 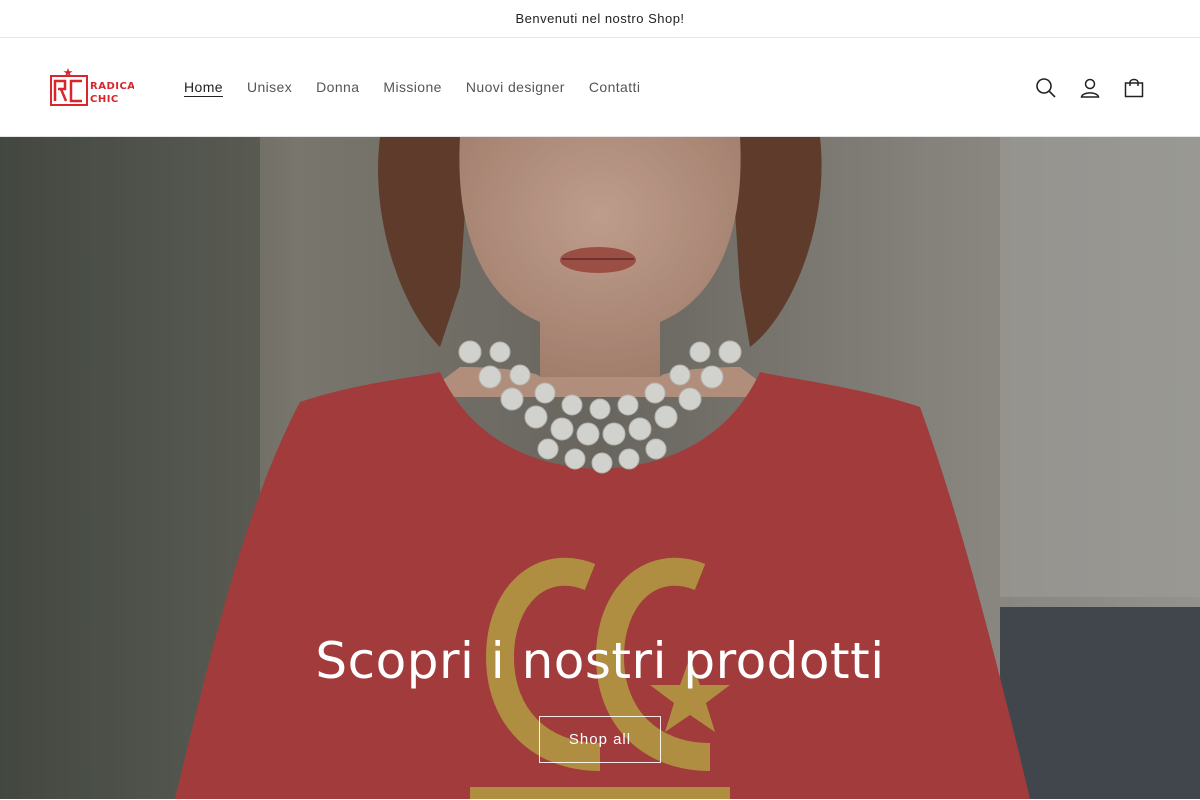 I want to click on cart-icon, so click(x=1134, y=87).